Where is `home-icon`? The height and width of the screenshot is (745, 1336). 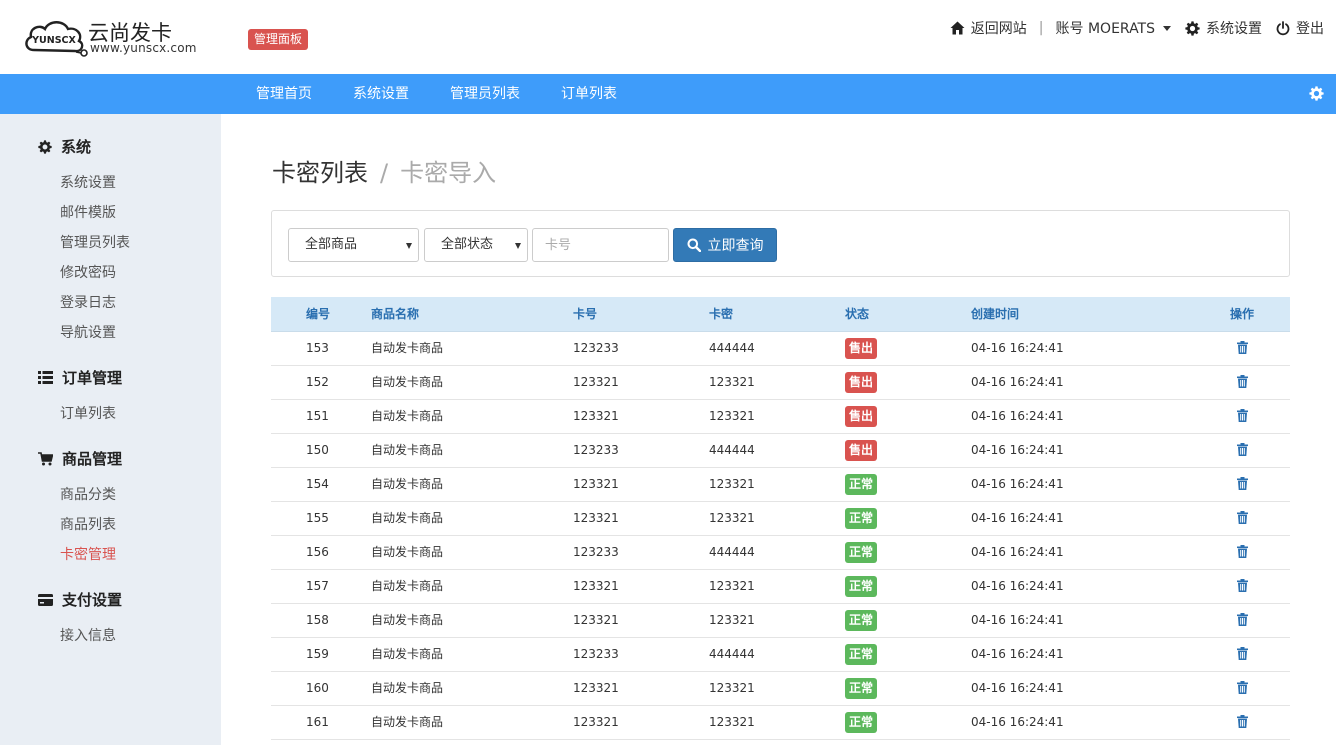 home-icon is located at coordinates (957, 28).